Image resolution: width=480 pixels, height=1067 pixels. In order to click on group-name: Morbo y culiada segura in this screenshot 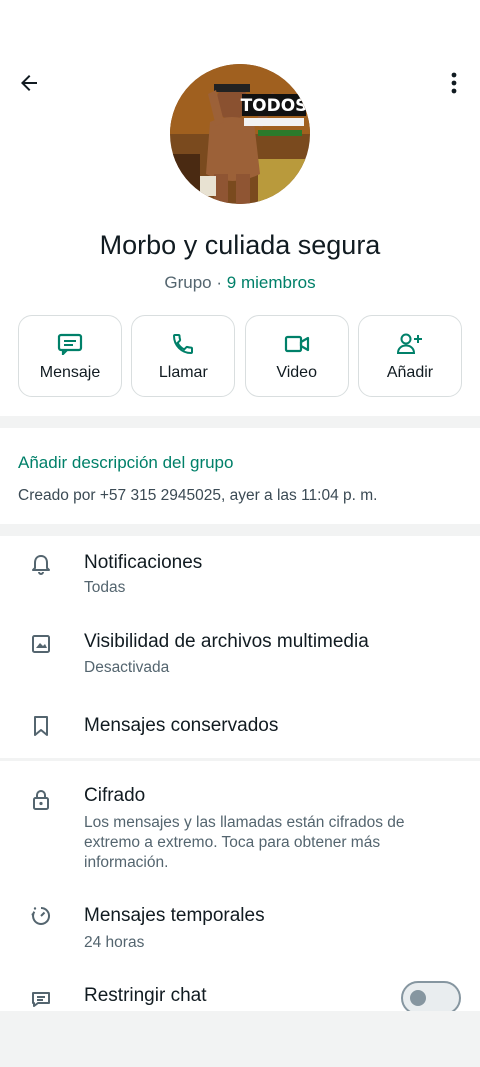, I will do `click(240, 245)`.